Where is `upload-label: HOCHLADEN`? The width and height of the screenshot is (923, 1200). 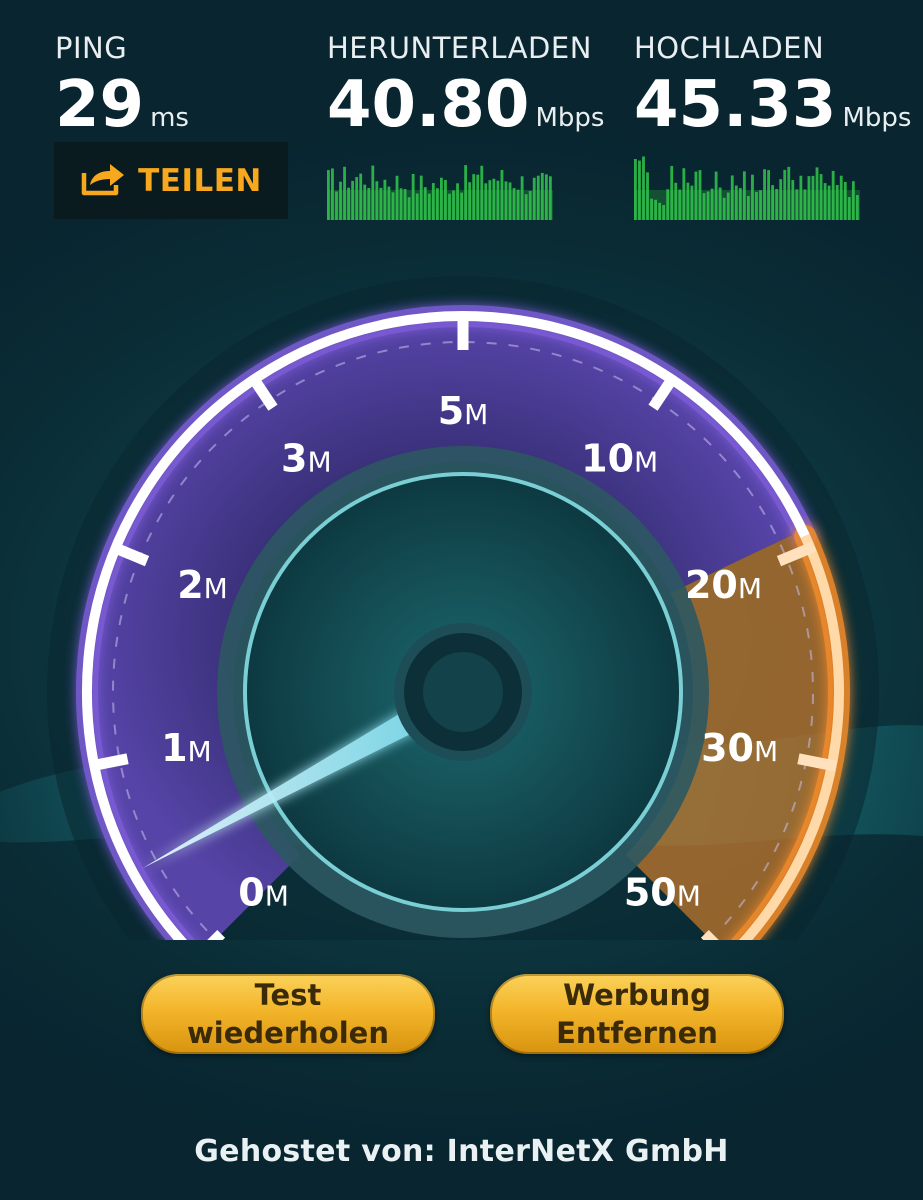 upload-label: HOCHLADEN is located at coordinates (729, 48).